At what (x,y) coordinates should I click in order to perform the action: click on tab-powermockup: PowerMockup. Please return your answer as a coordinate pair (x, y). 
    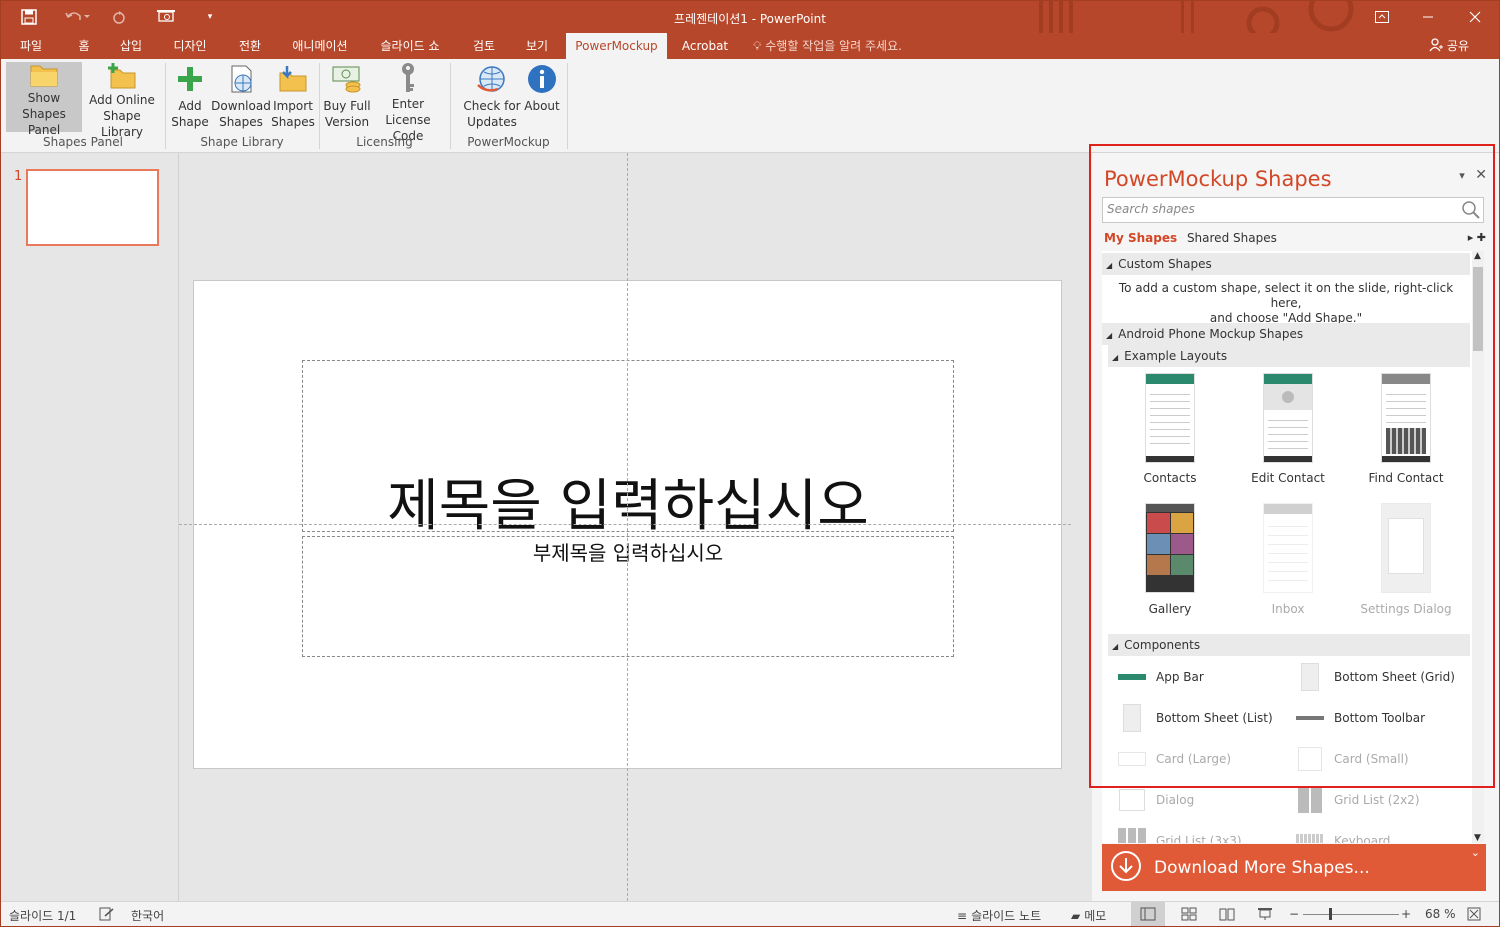
    Looking at the image, I should click on (616, 46).